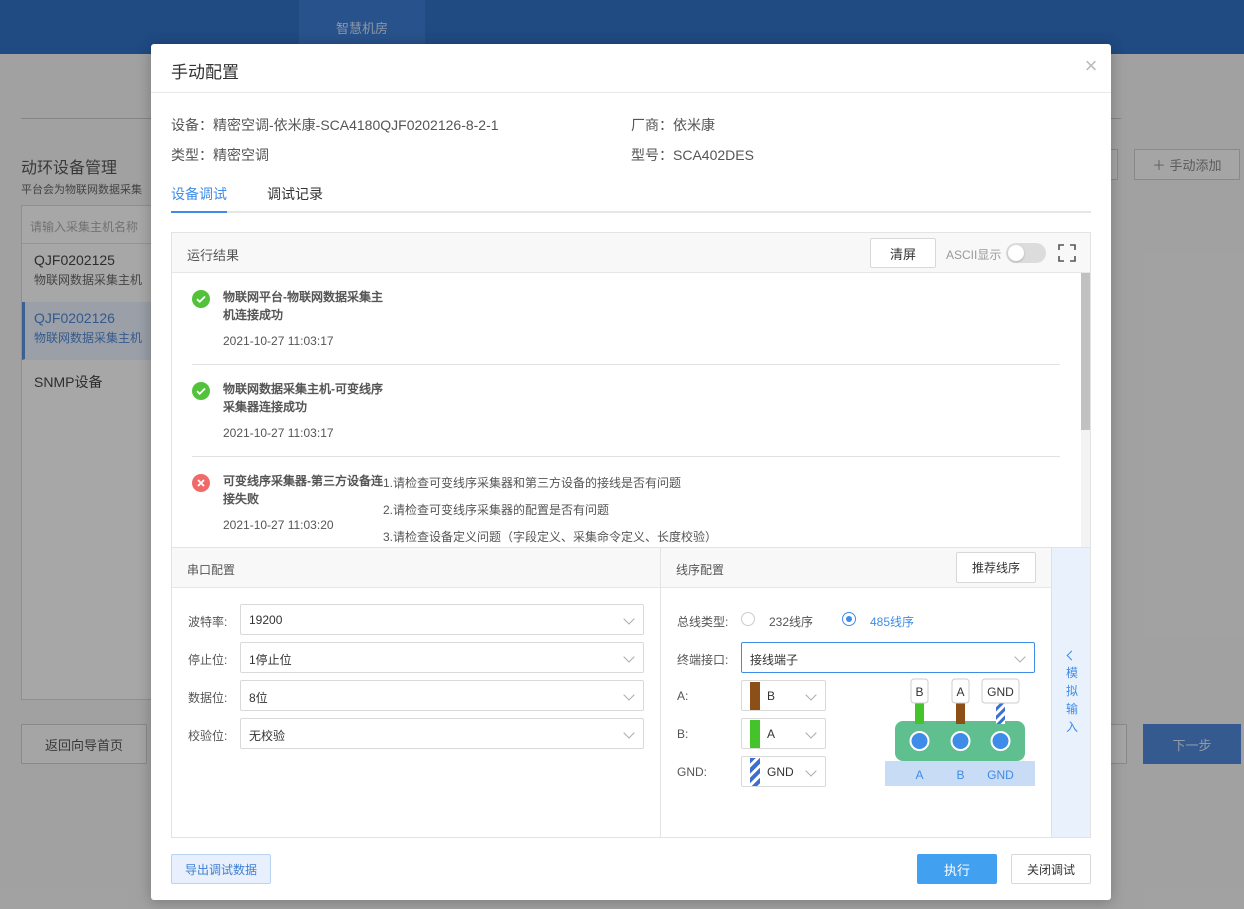 This screenshot has height=909, width=1244. I want to click on radio-232-label: 232线序, so click(791, 622).